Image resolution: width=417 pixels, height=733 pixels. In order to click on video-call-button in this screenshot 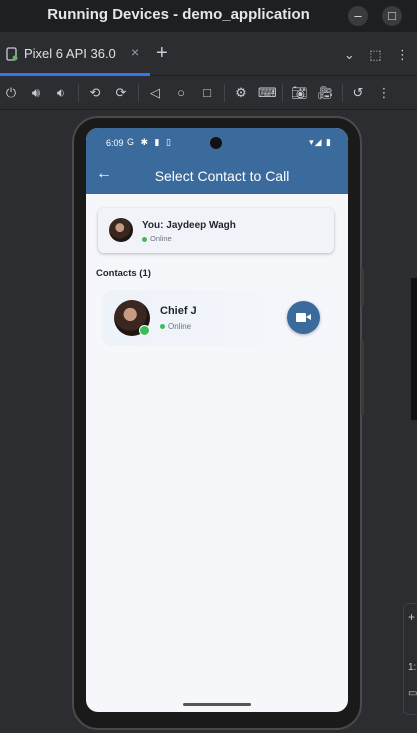, I will do `click(303, 317)`.